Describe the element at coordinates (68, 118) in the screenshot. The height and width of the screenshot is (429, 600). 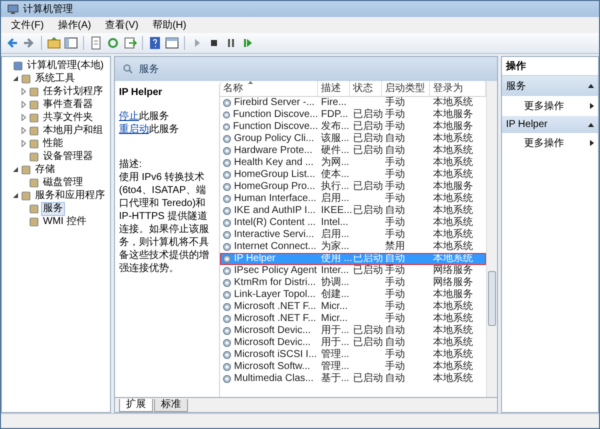
I see `tree-item: 共享文件夹` at that location.